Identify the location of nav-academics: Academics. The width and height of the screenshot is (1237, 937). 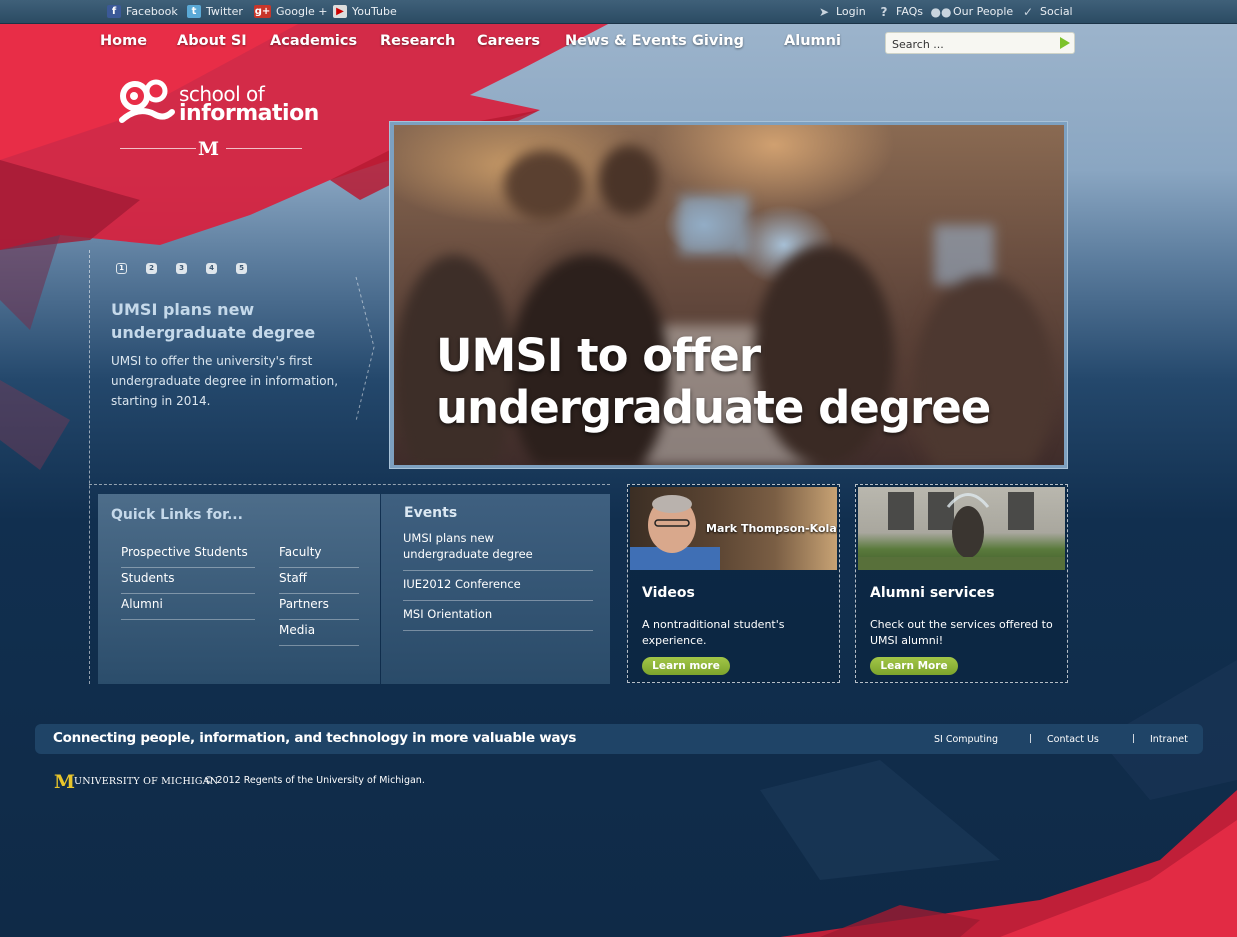
(313, 41).